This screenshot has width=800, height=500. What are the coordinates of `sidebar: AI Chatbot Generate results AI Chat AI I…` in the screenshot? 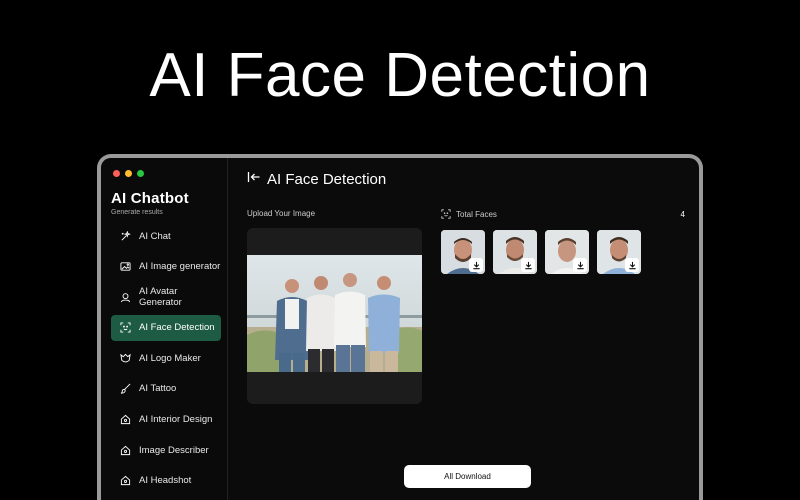 It's located at (164, 329).